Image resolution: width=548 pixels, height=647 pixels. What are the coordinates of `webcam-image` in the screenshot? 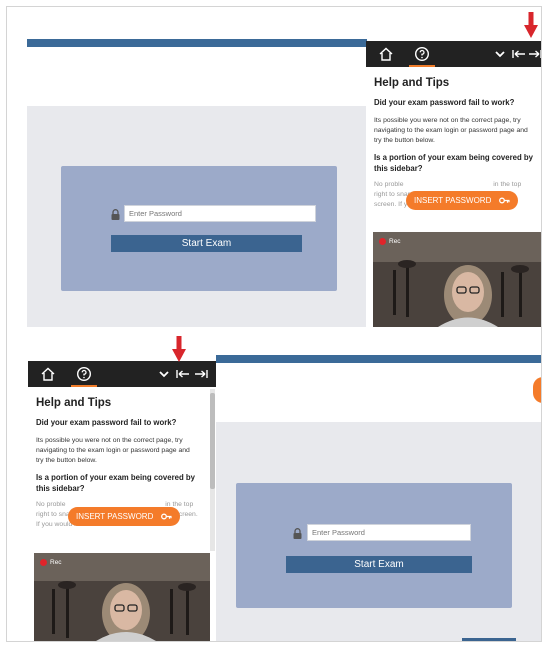 It's located at (457, 279).